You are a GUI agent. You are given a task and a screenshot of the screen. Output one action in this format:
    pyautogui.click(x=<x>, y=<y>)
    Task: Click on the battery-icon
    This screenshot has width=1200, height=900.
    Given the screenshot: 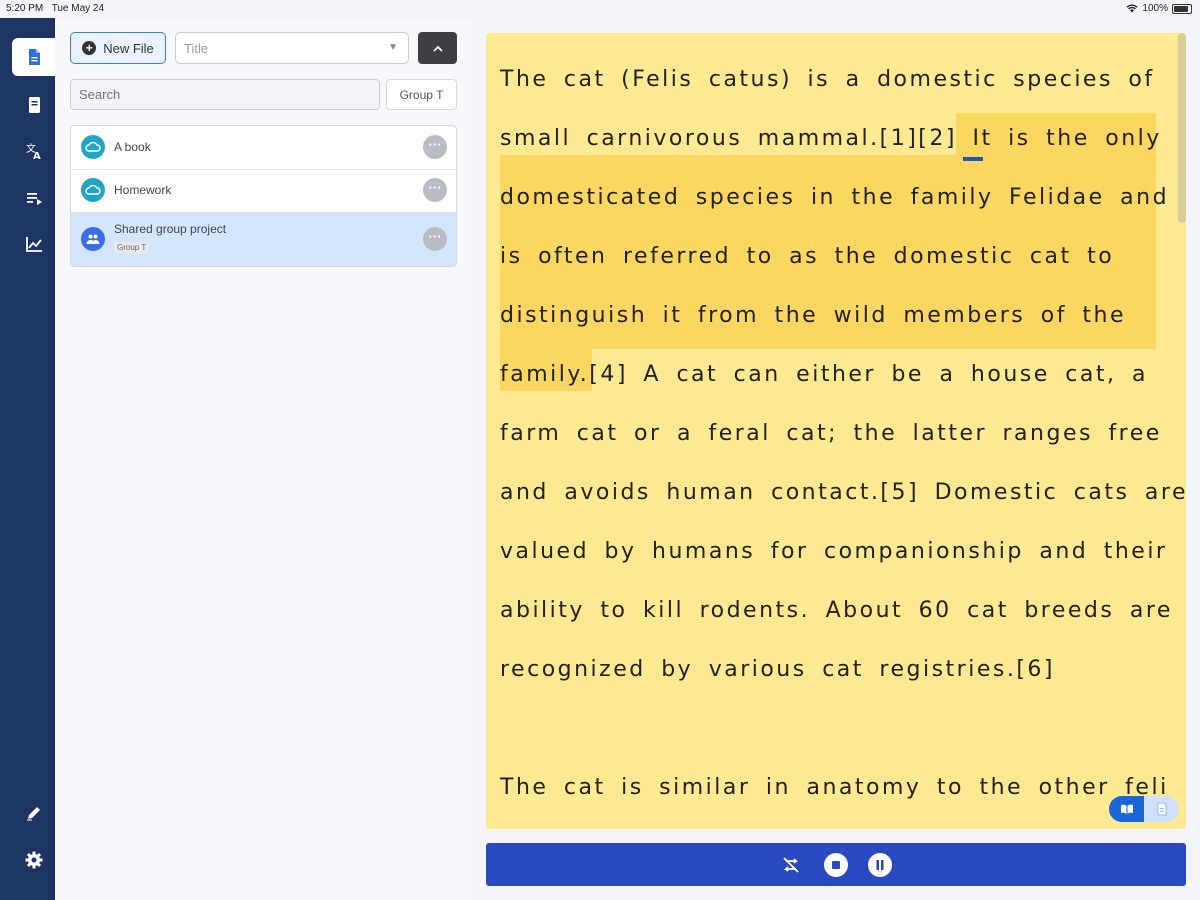 What is the action you would take?
    pyautogui.click(x=1182, y=8)
    